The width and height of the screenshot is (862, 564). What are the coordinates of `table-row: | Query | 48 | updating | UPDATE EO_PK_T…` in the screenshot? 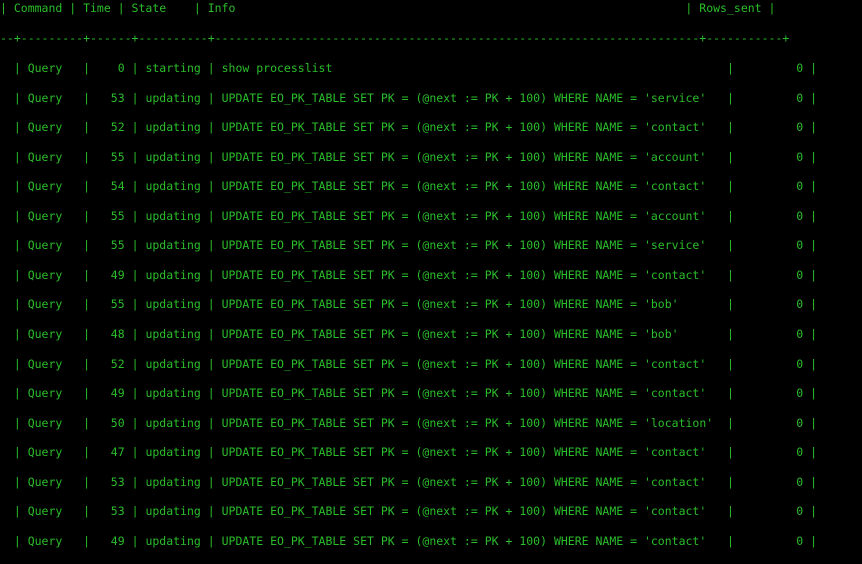 It's located at (409, 333).